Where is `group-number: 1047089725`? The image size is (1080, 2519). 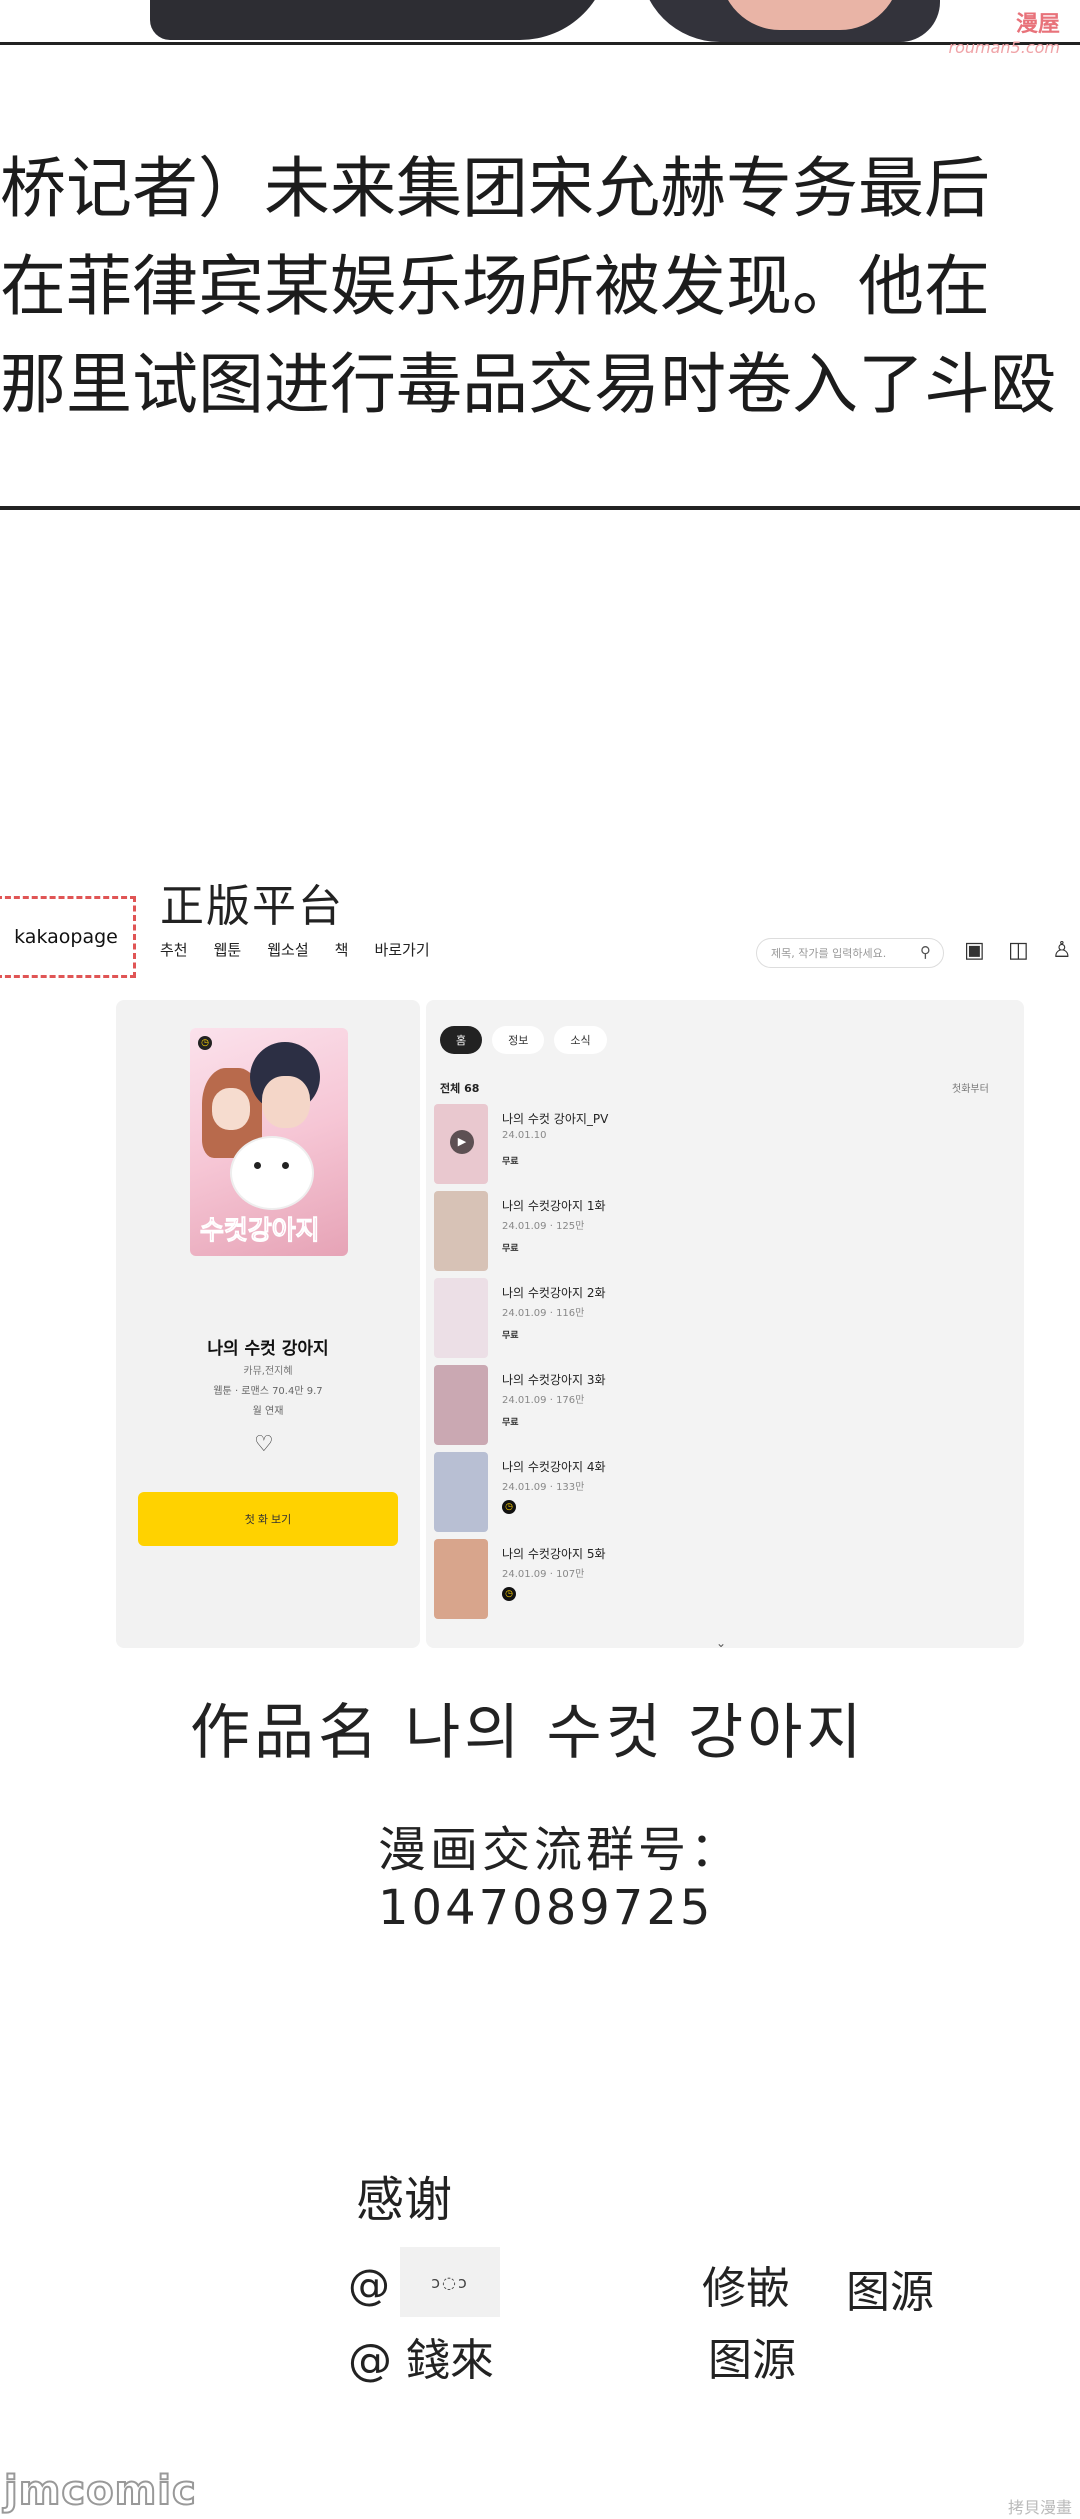 group-number: 1047089725 is located at coordinates (546, 1908).